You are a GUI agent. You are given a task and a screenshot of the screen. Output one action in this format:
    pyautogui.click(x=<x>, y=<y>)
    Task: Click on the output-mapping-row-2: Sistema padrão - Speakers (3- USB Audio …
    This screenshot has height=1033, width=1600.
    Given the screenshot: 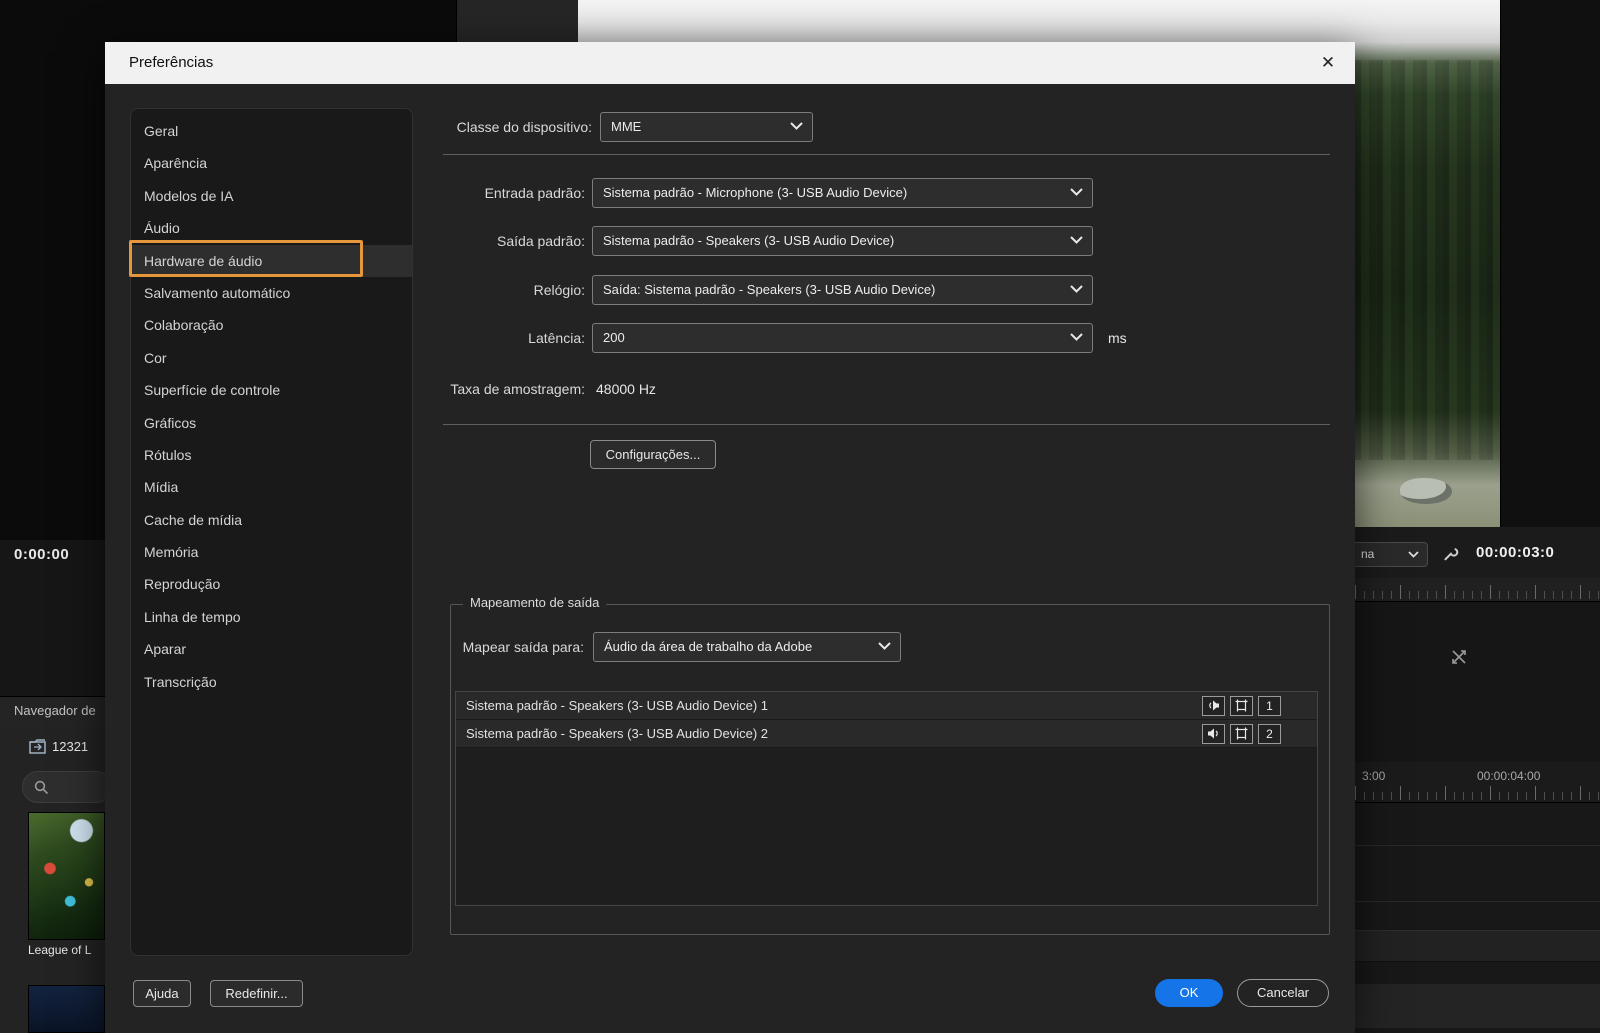 What is the action you would take?
    pyautogui.click(x=886, y=734)
    